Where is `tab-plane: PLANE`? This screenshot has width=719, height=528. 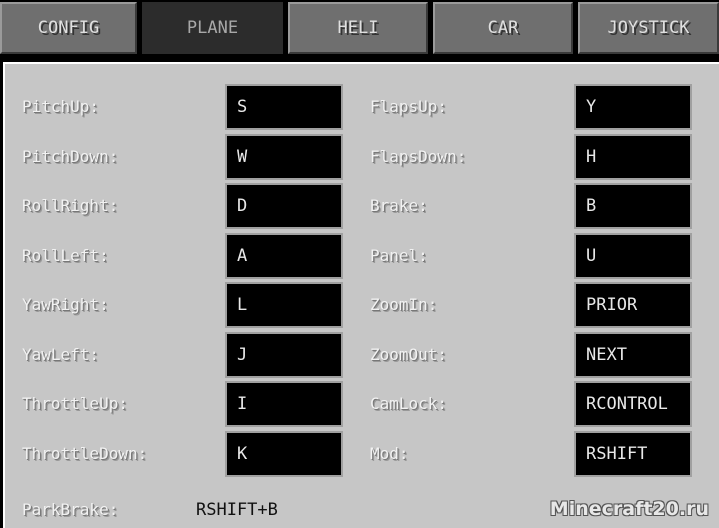 tab-plane: PLANE is located at coordinates (212, 28).